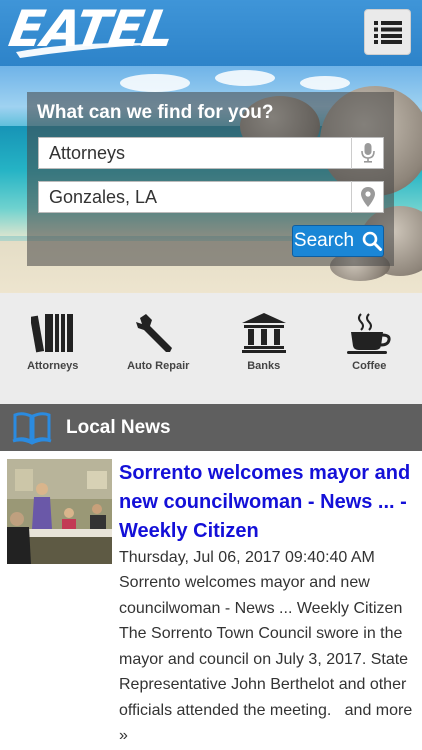 Image resolution: width=422 pixels, height=750 pixels. I want to click on article-thumbnail, so click(59, 511).